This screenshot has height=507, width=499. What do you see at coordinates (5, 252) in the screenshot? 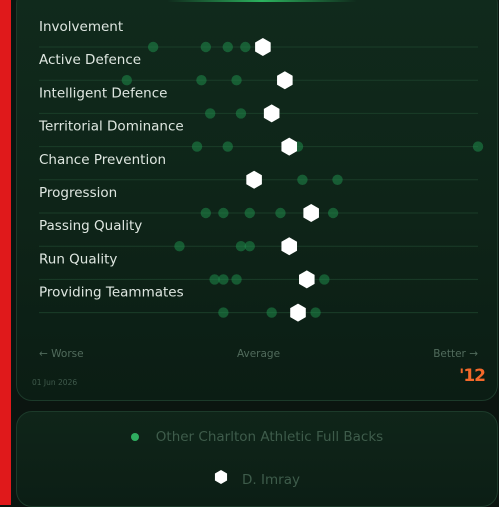
I see `accent-bar` at bounding box center [5, 252].